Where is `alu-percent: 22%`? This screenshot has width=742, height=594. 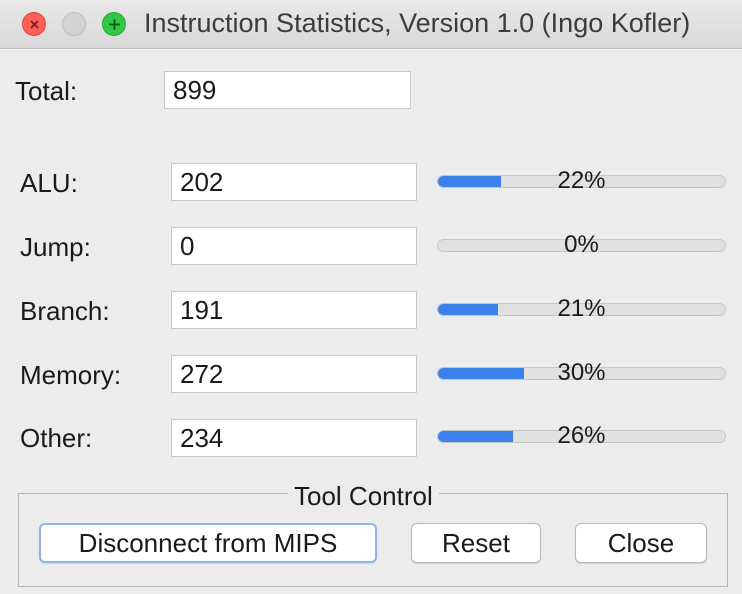 alu-percent: 22% is located at coordinates (581, 180).